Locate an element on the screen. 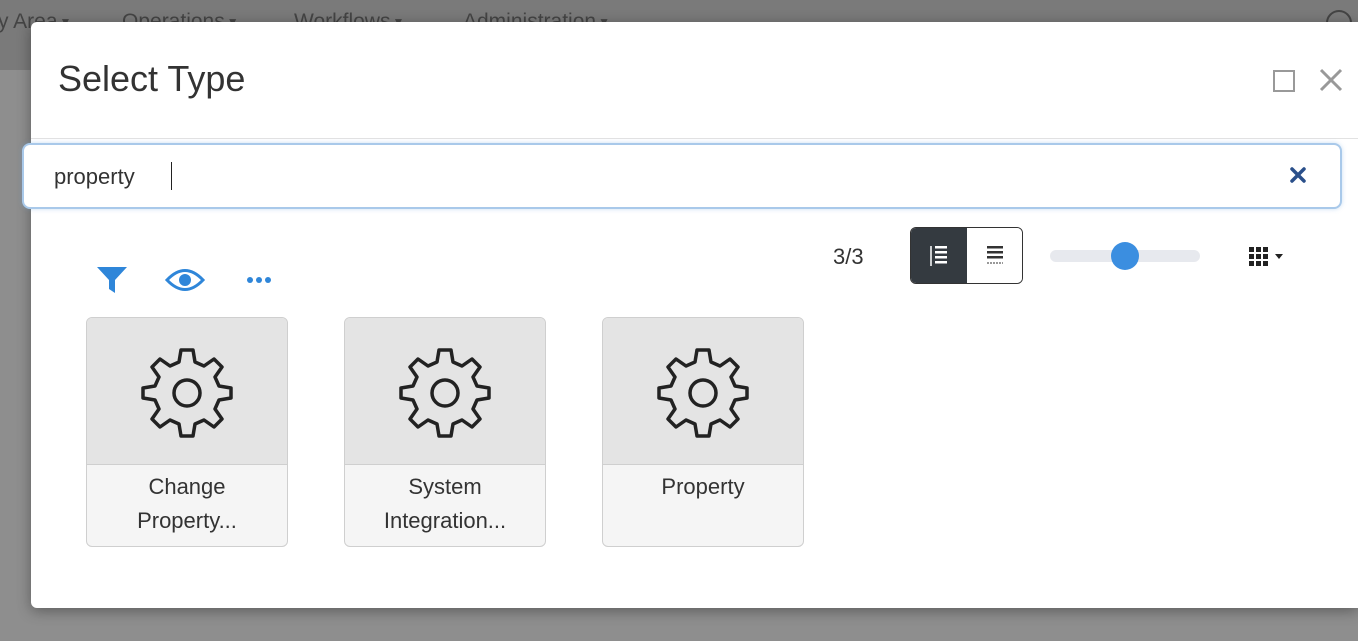 The height and width of the screenshot is (641, 1358). eye-icon is located at coordinates (185, 280).